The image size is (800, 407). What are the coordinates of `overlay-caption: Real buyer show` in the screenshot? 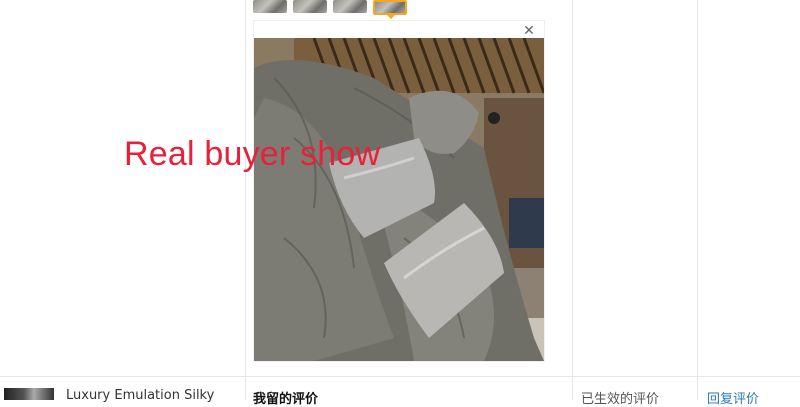 It's located at (252, 154).